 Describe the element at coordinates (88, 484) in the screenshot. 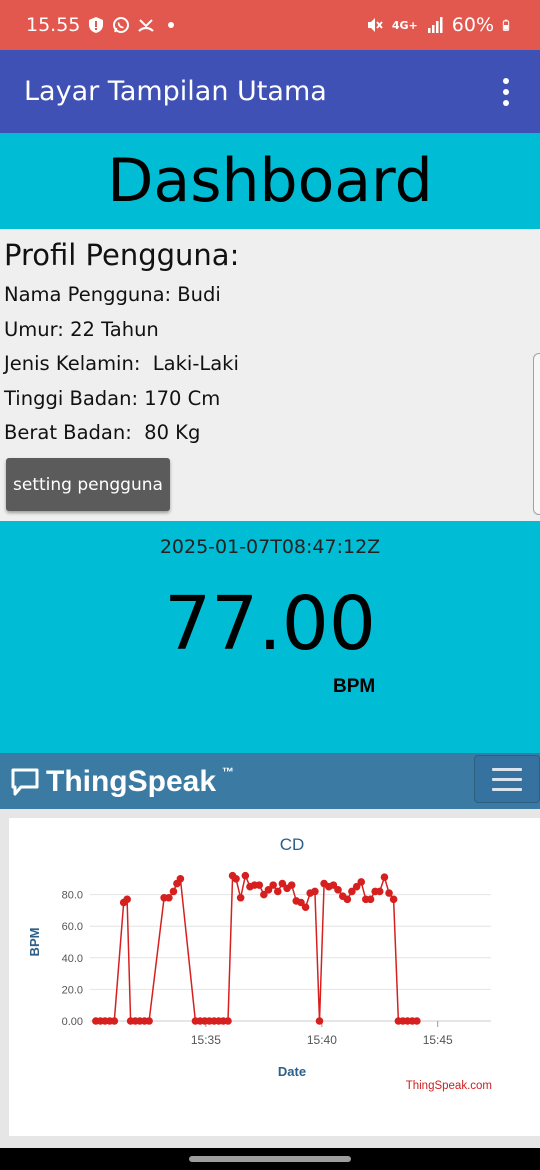

I see `setting-user-button: setting pengguna` at that location.